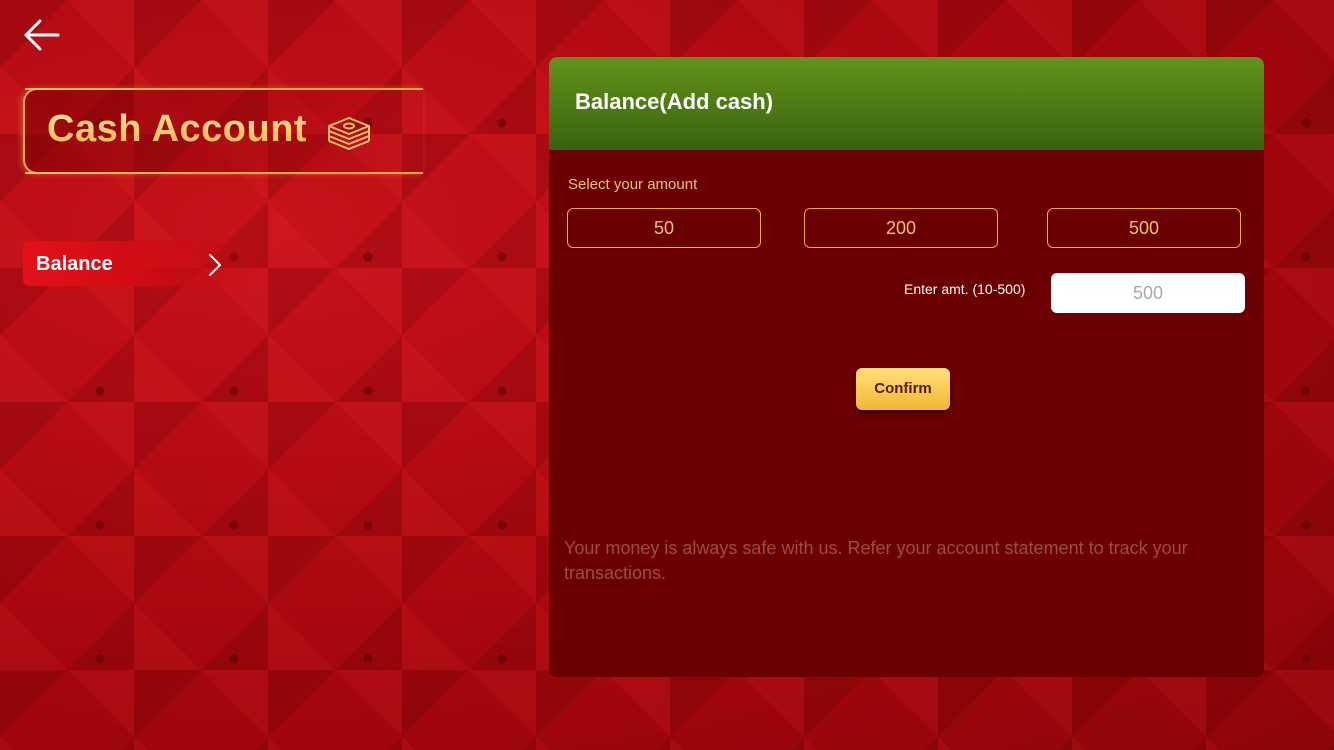 The width and height of the screenshot is (1334, 750). Describe the element at coordinates (1144, 228) in the screenshot. I see `amount-option-button: 500` at that location.